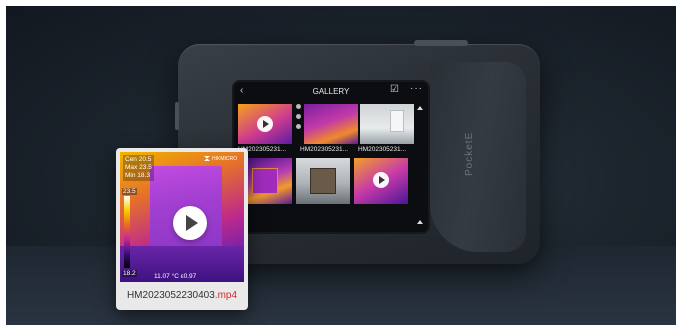 Image resolution: width=682 pixels, height=331 pixels. What do you see at coordinates (441, 43) in the screenshot?
I see `top-button` at bounding box center [441, 43].